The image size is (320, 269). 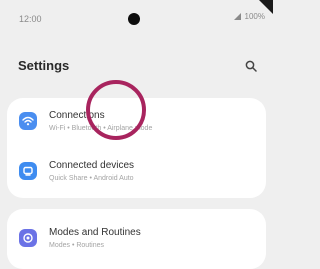 I want to click on modes-icon, so click(x=28, y=238).